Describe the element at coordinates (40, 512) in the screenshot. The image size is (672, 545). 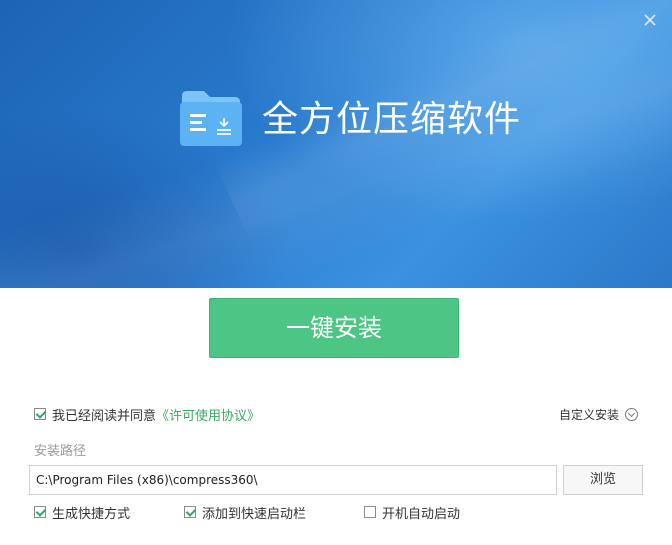
I see `create-shortcut-checkbox` at that location.